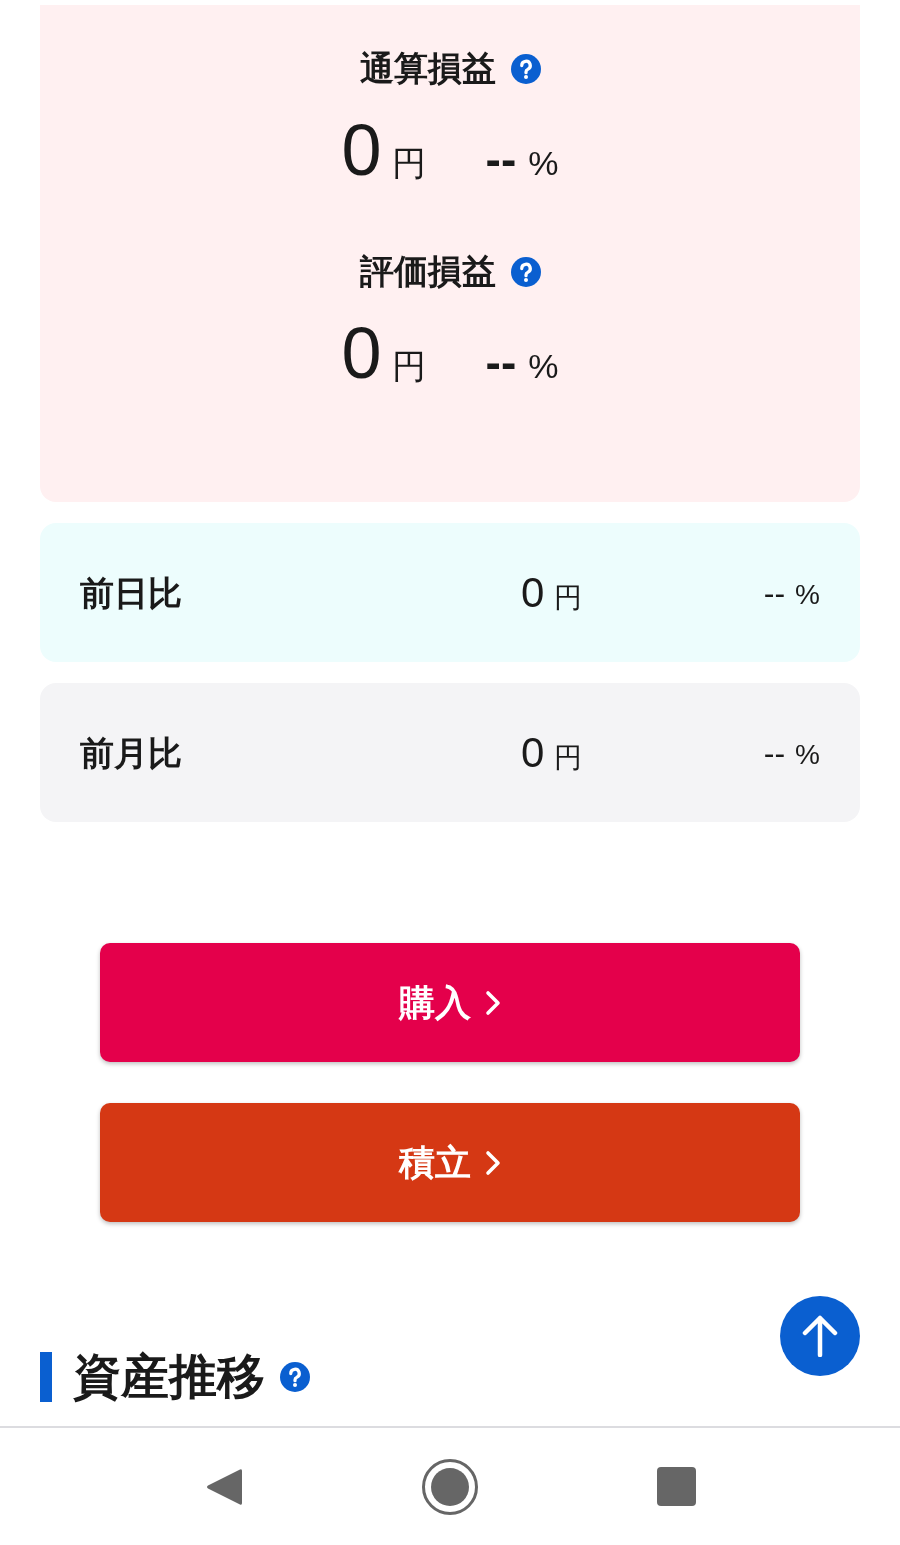 The height and width of the screenshot is (1545, 900). Describe the element at coordinates (131, 592) in the screenshot. I see `comparison-label: 前日比` at that location.